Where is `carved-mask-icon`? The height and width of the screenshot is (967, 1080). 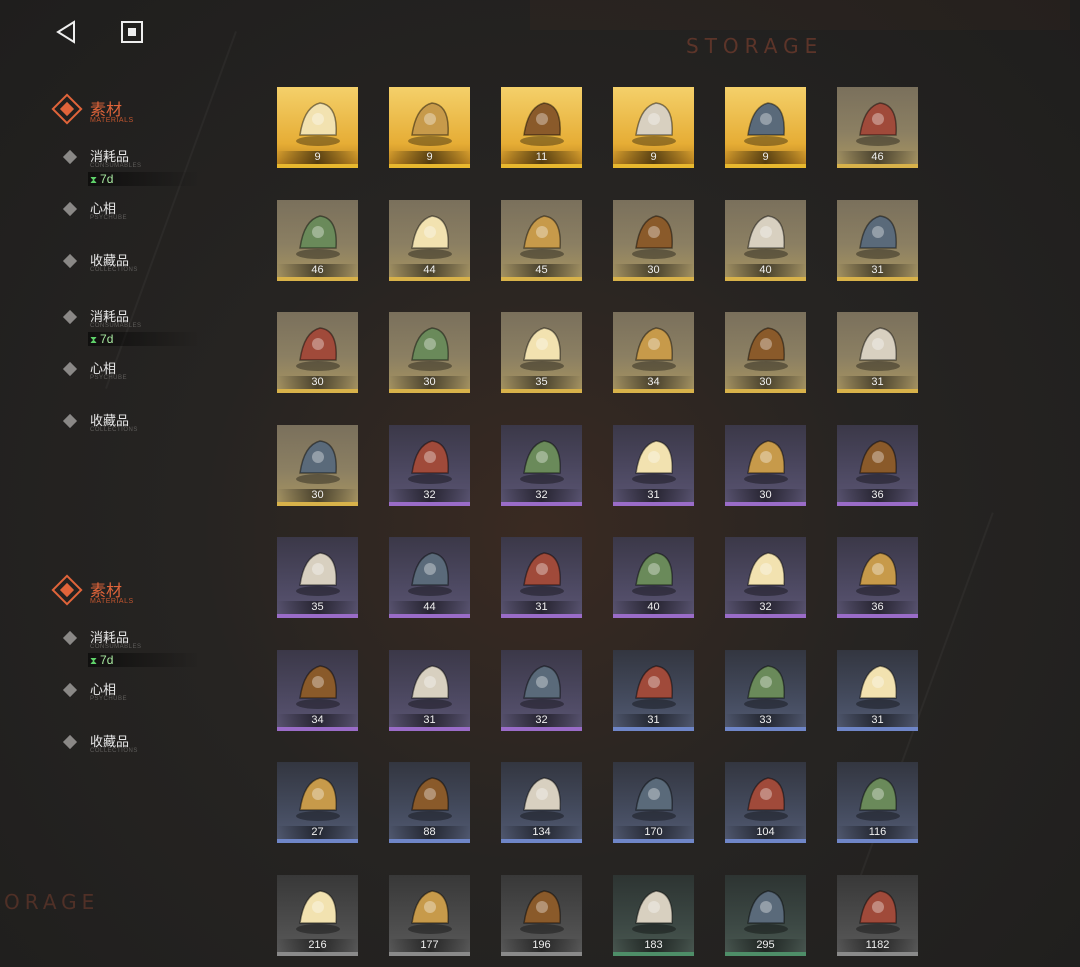 carved-mask-icon is located at coordinates (541, 685).